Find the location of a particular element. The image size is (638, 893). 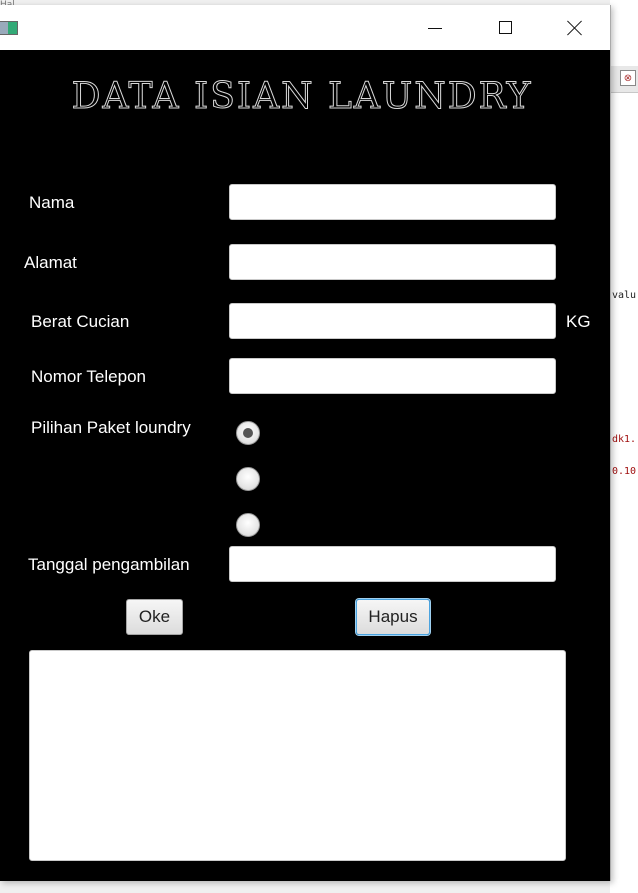

nomor-telepon-field is located at coordinates (392, 376).